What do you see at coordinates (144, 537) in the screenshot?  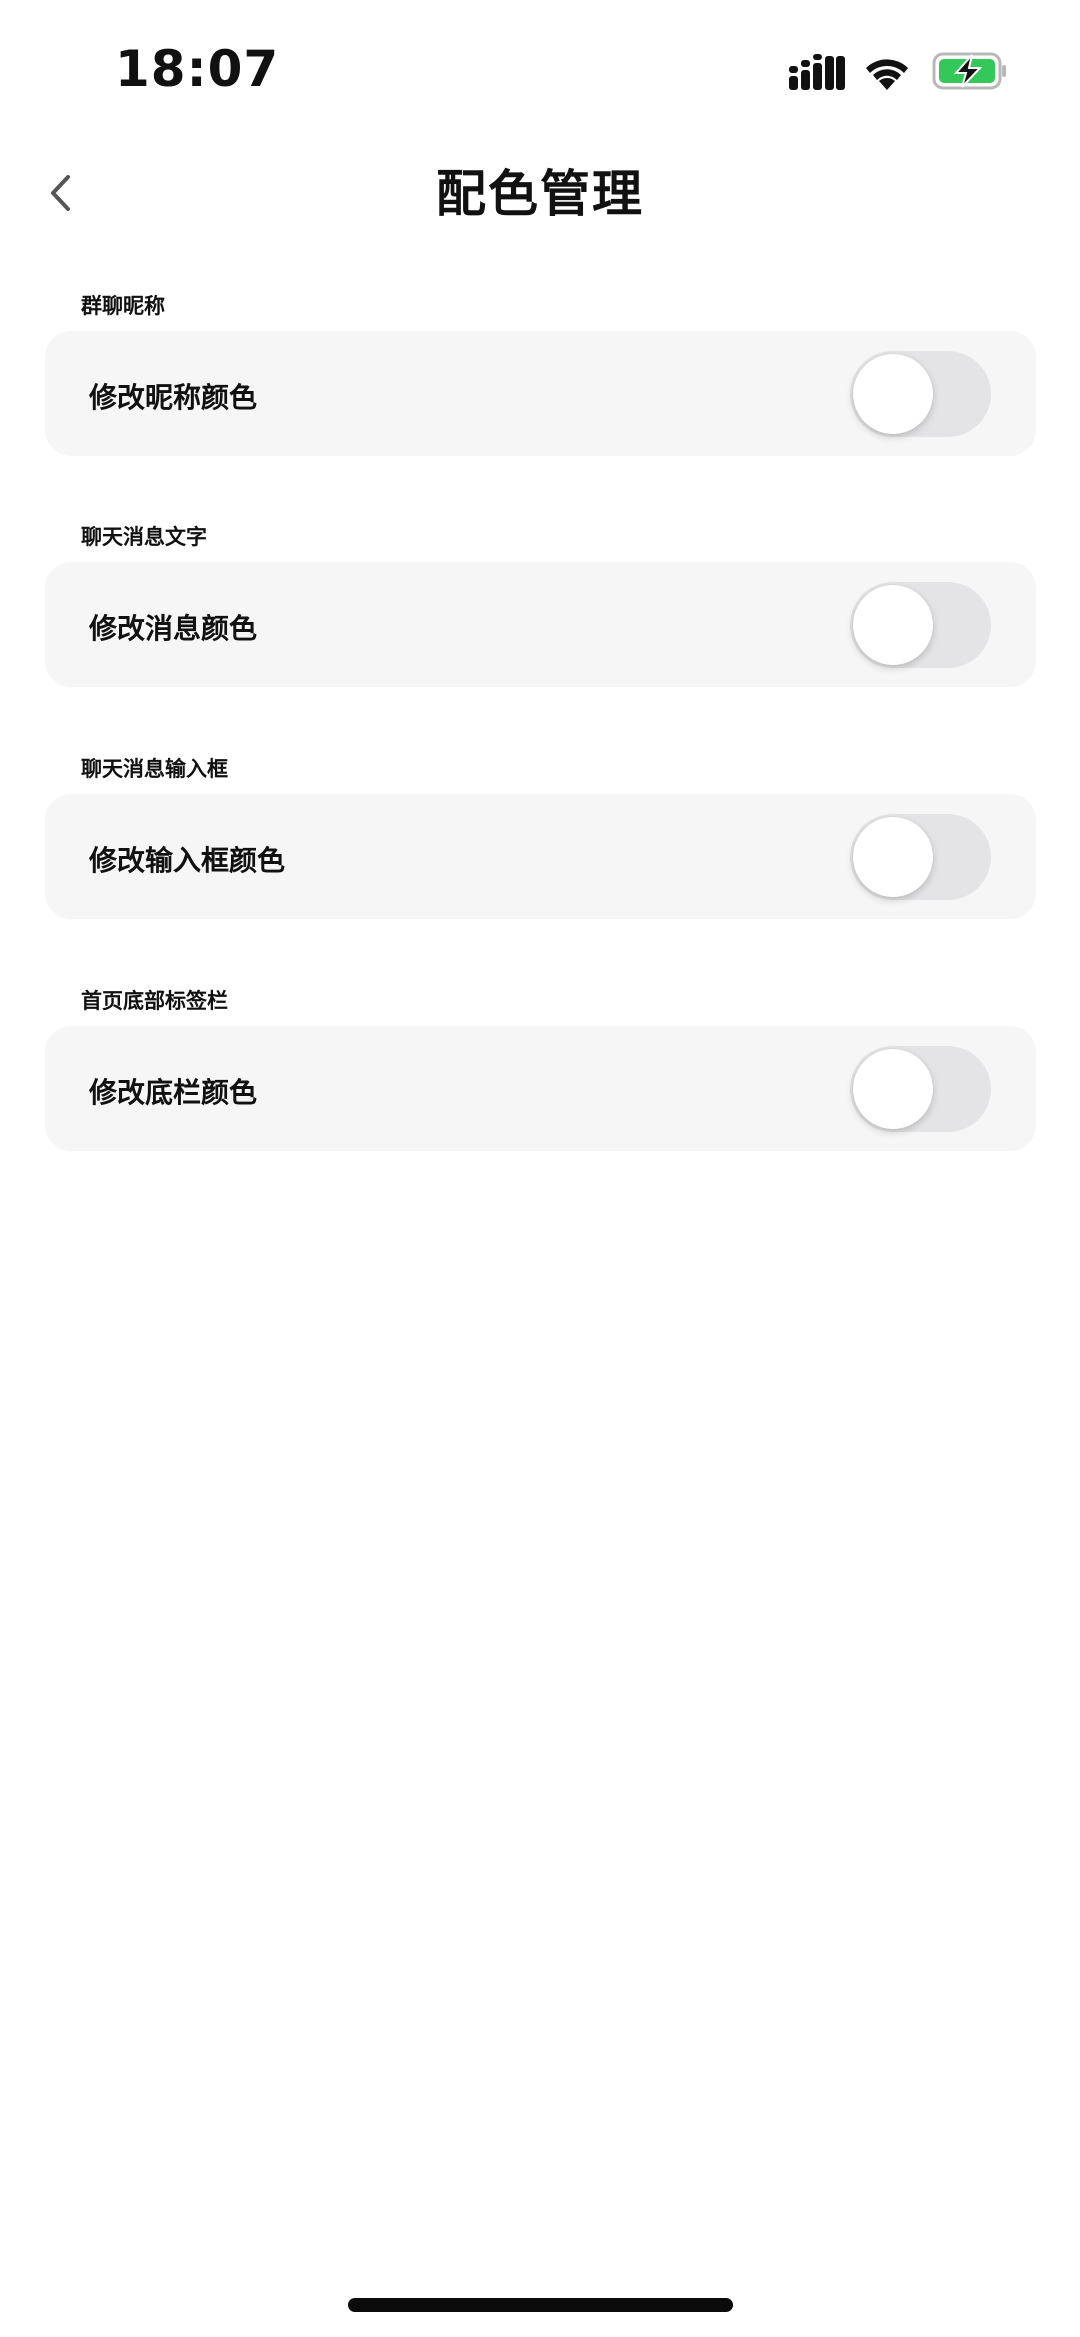 I see `section-header-chat-message-text: 聊天消息文字` at bounding box center [144, 537].